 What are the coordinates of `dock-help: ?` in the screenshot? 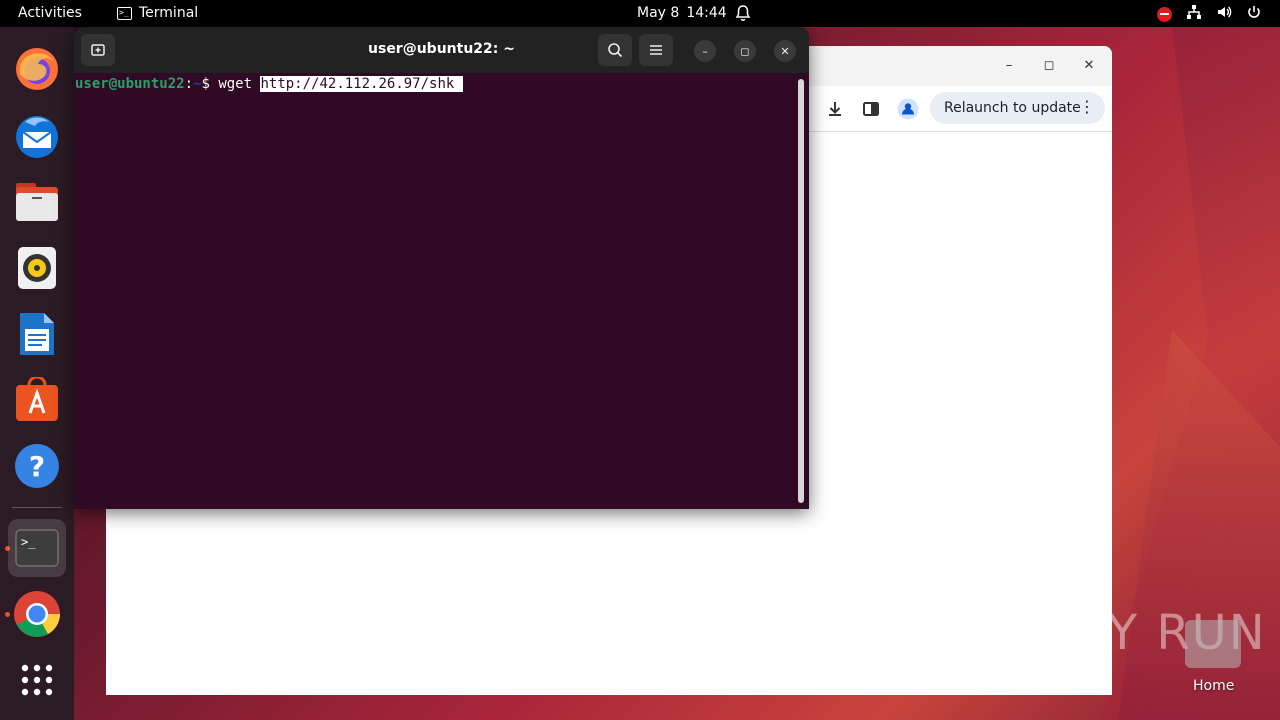 It's located at (37, 466).